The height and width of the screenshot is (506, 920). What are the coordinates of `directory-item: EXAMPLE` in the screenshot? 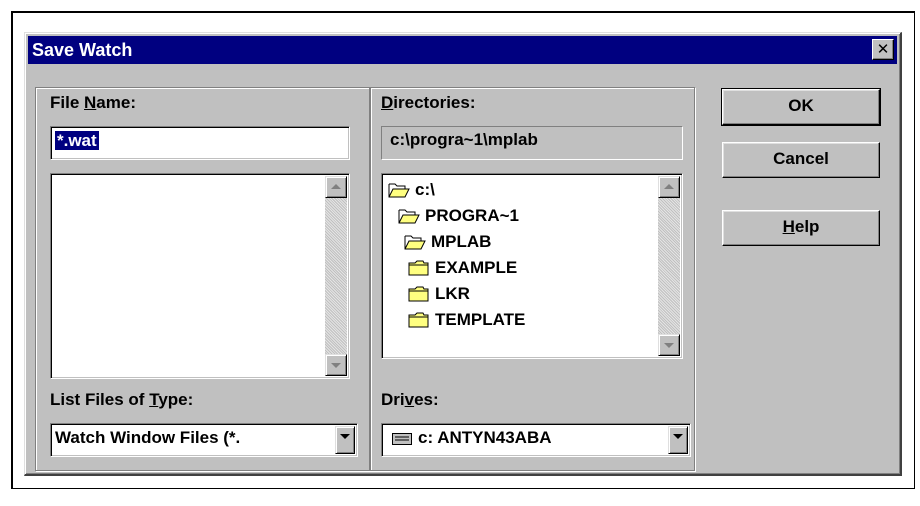 It's located at (462, 268).